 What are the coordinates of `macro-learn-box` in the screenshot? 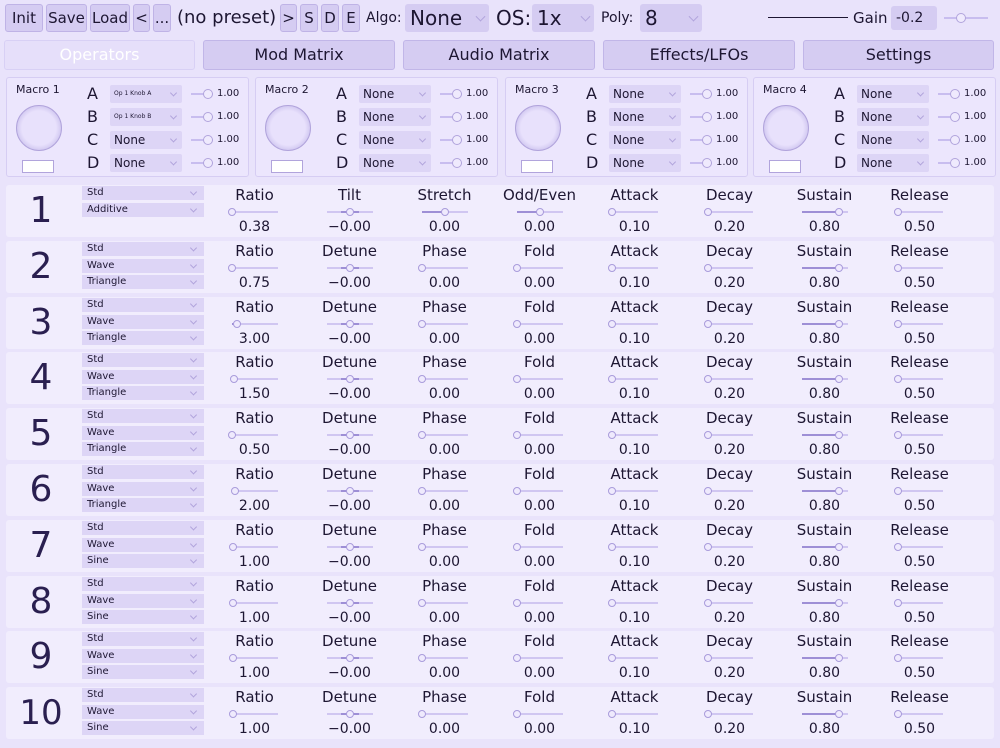 It's located at (287, 166).